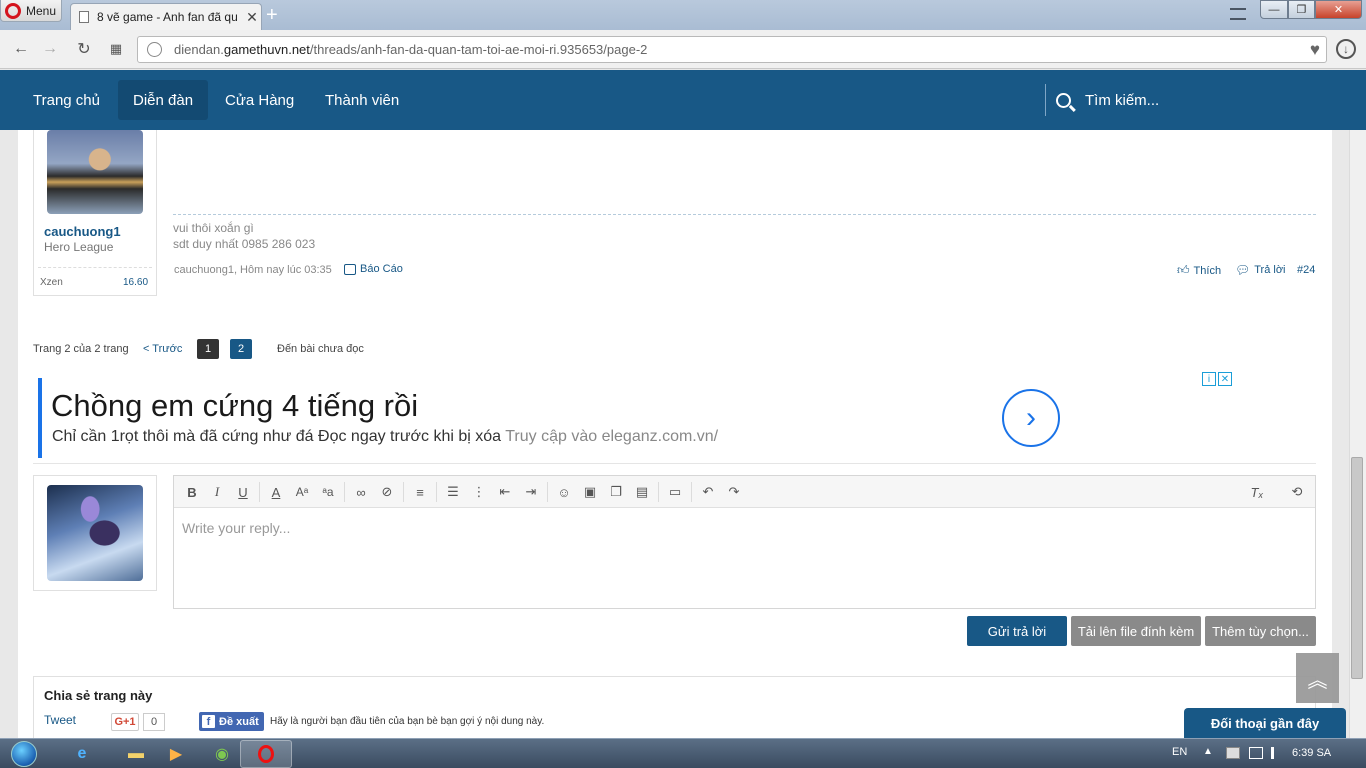 This screenshot has width=1366, height=768. I want to click on italic-icon: I, so click(217, 492).